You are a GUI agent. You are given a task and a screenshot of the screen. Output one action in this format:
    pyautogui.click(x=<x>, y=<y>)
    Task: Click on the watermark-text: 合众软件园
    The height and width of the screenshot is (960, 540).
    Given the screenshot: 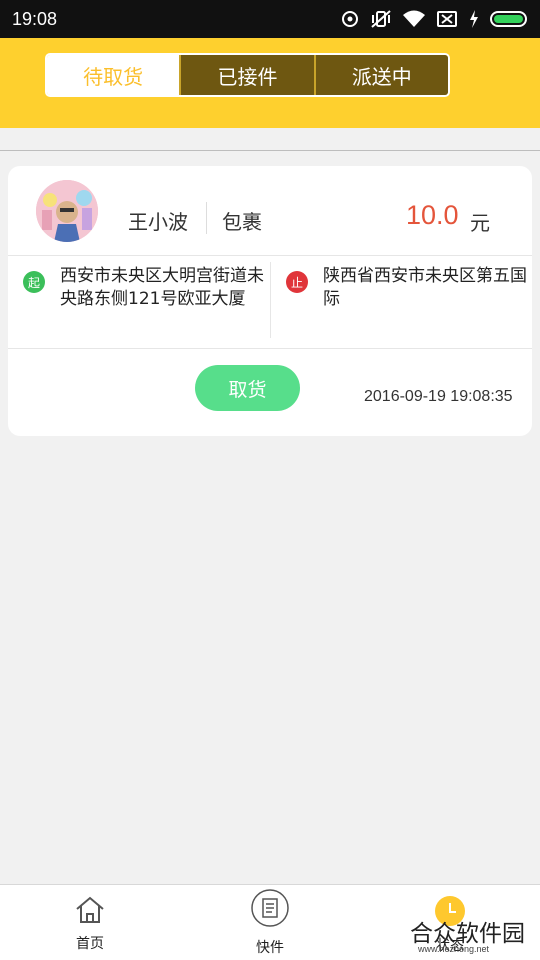 What is the action you would take?
    pyautogui.click(x=467, y=934)
    